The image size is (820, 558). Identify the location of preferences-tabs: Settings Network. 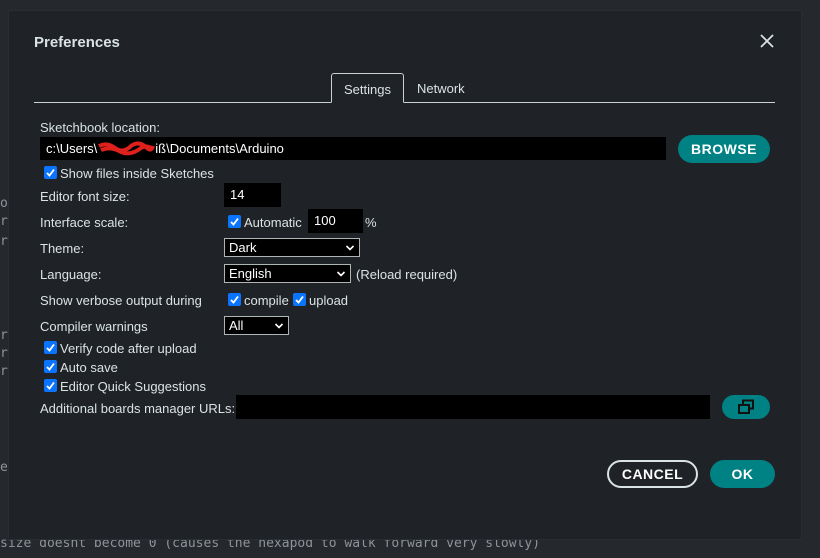
(404, 88).